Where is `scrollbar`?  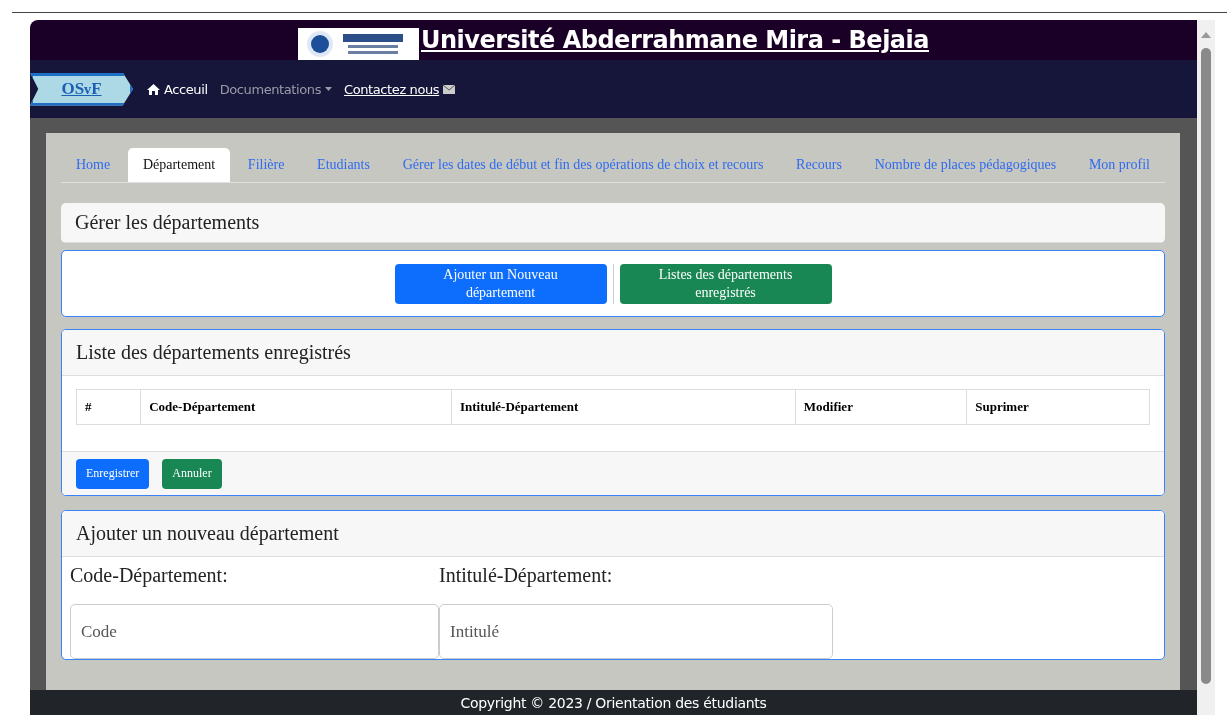
scrollbar is located at coordinates (1206, 367).